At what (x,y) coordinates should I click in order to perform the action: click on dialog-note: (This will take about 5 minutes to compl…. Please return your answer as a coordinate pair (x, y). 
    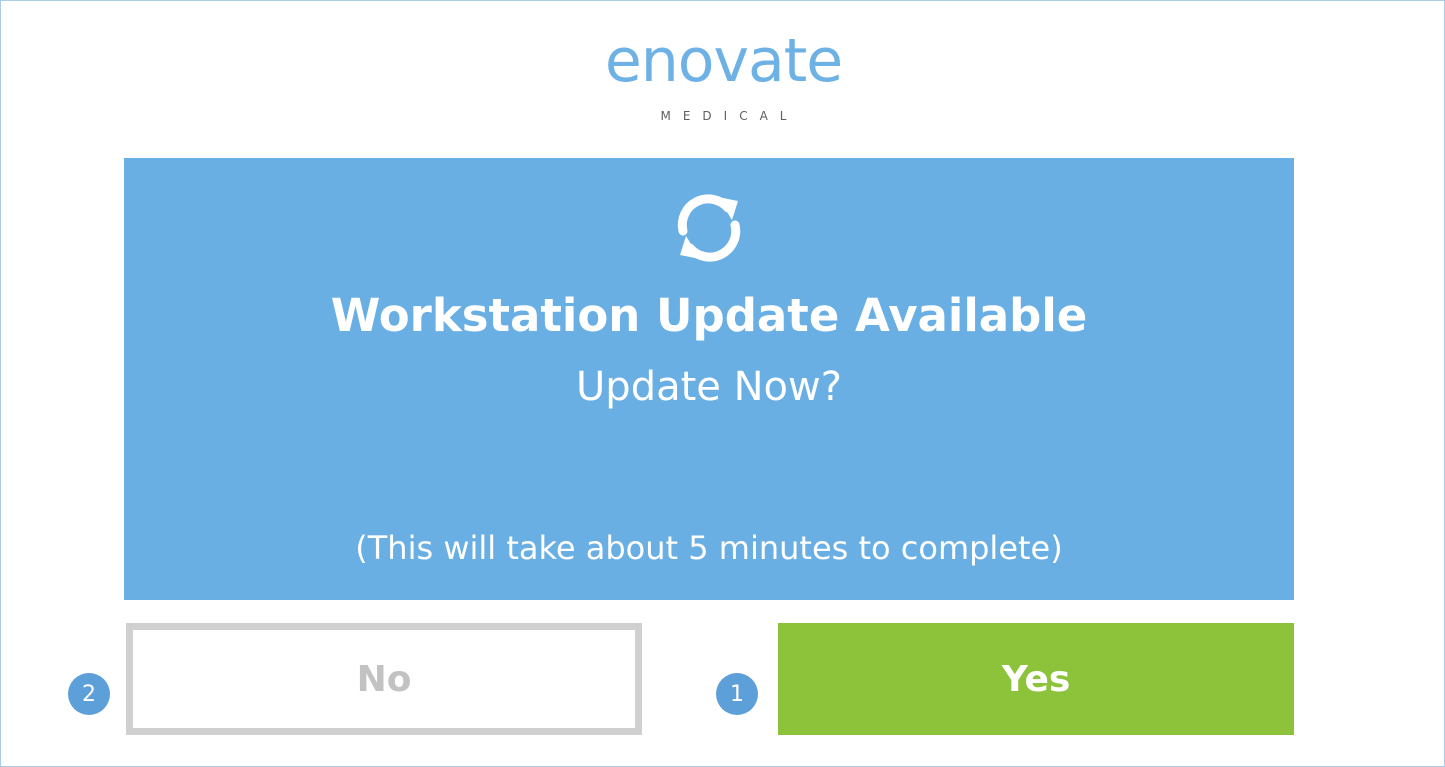
    Looking at the image, I should click on (709, 548).